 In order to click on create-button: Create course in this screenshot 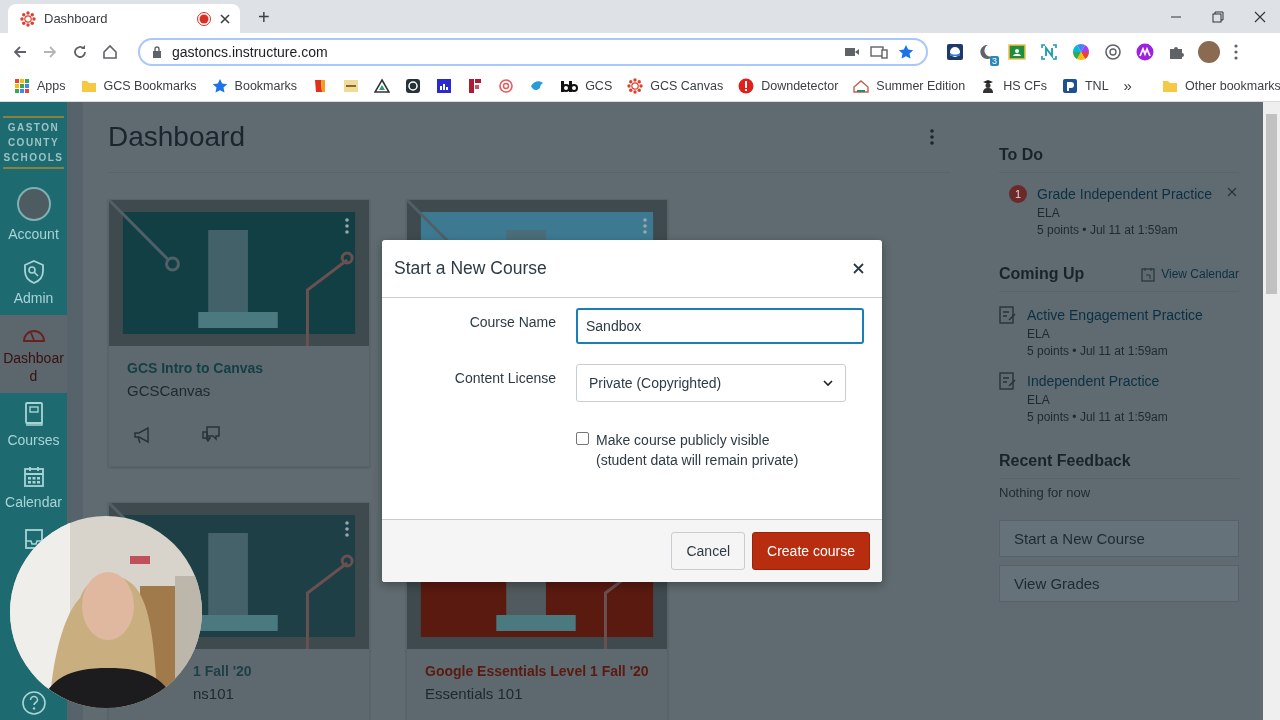, I will do `click(811, 551)`.